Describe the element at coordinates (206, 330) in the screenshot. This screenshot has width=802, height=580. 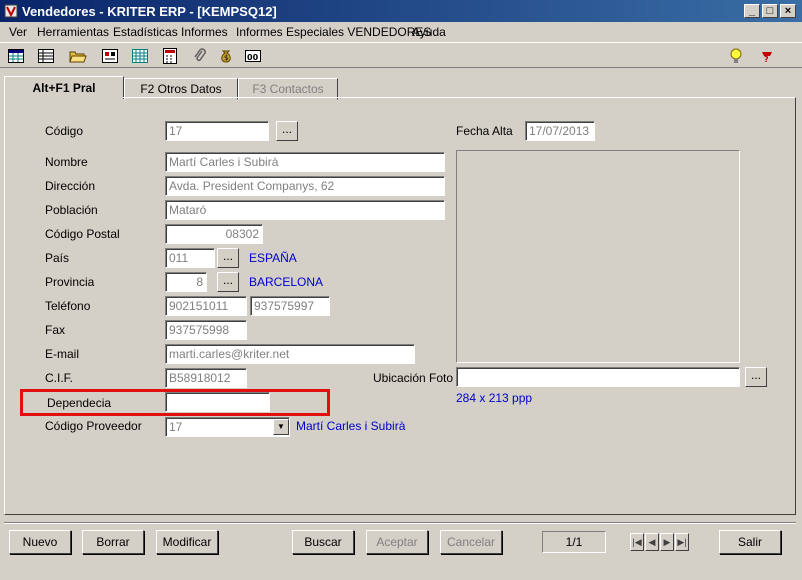
I see `fax-field: 937575998` at that location.